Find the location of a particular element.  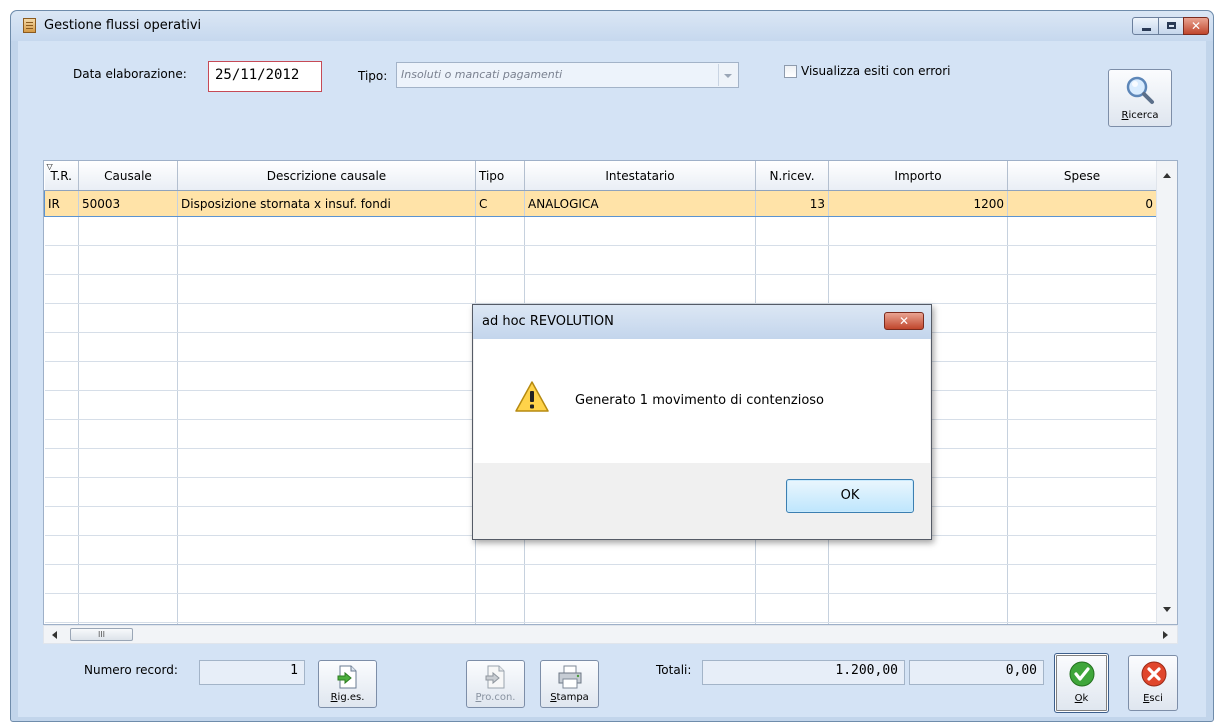

cell-tr: IR is located at coordinates (61, 203).